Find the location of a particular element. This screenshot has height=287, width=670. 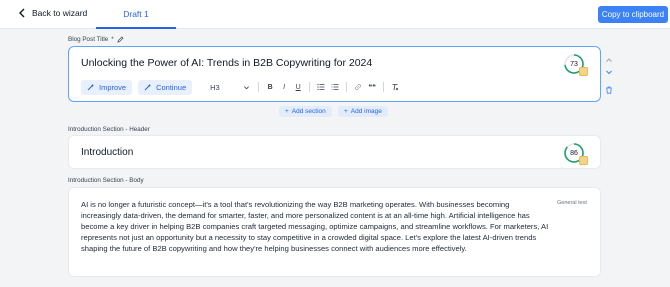

heading-select: H3 is located at coordinates (230, 87).